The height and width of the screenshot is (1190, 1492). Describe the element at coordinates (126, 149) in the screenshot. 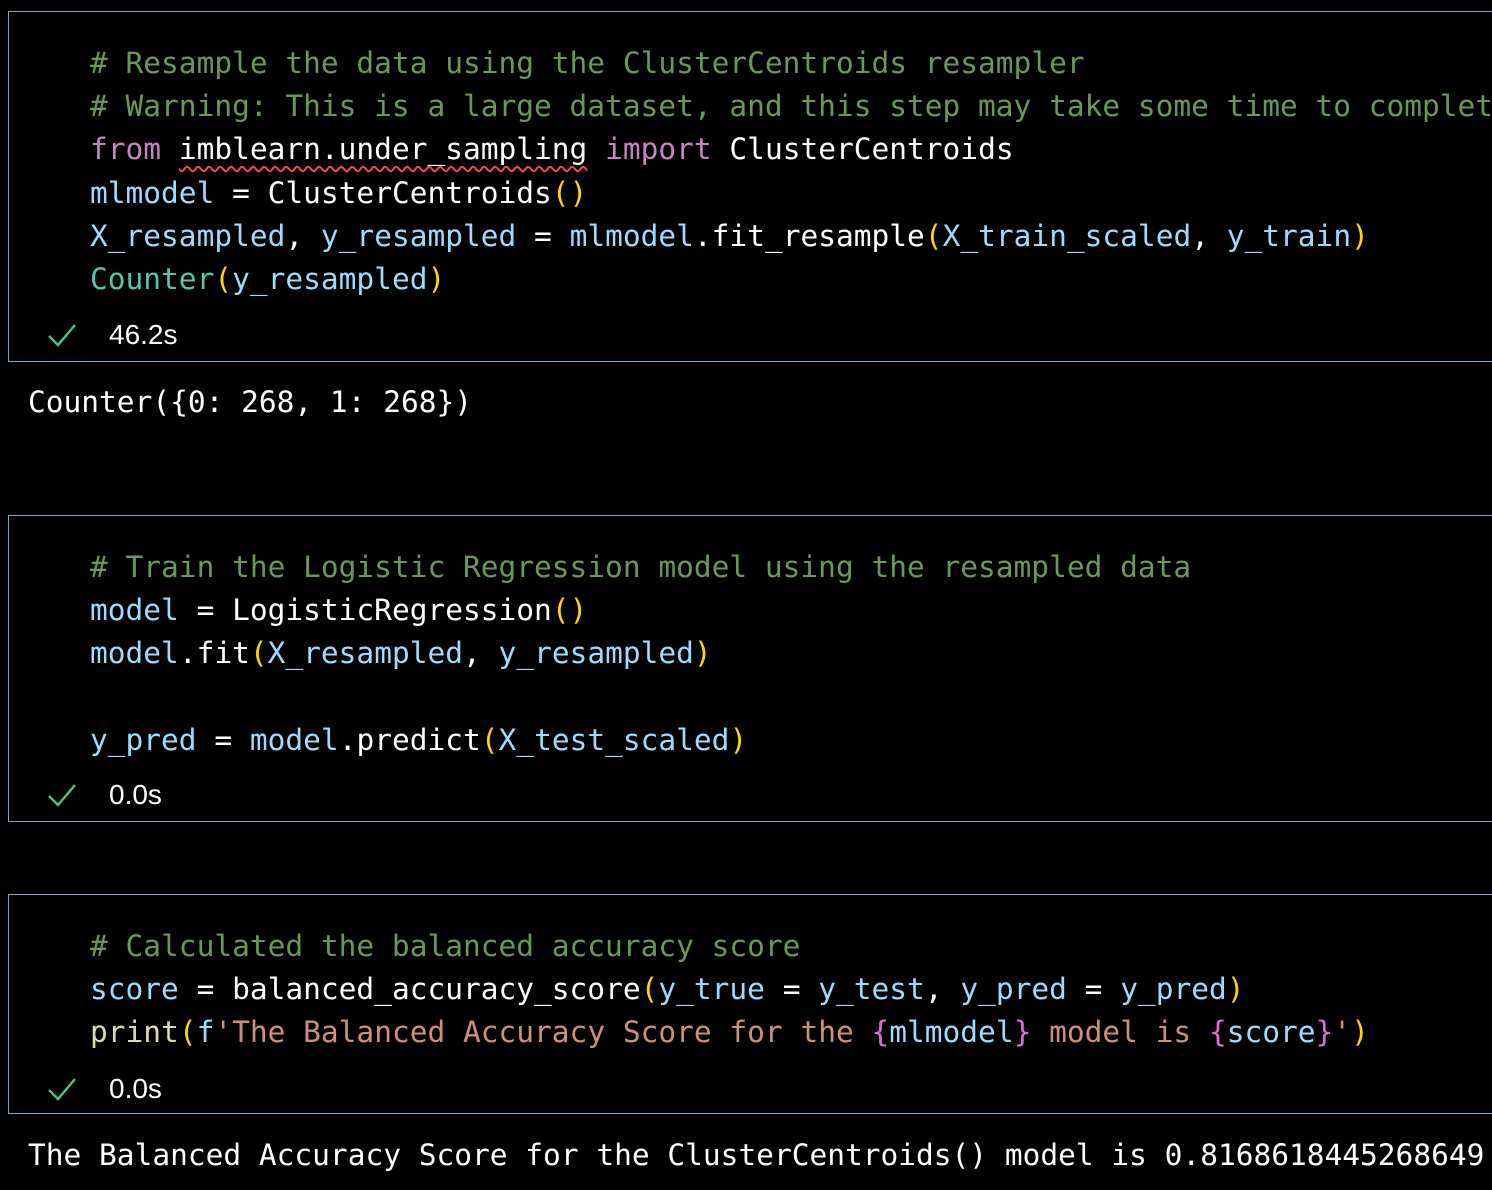

I see `code-token: from` at that location.